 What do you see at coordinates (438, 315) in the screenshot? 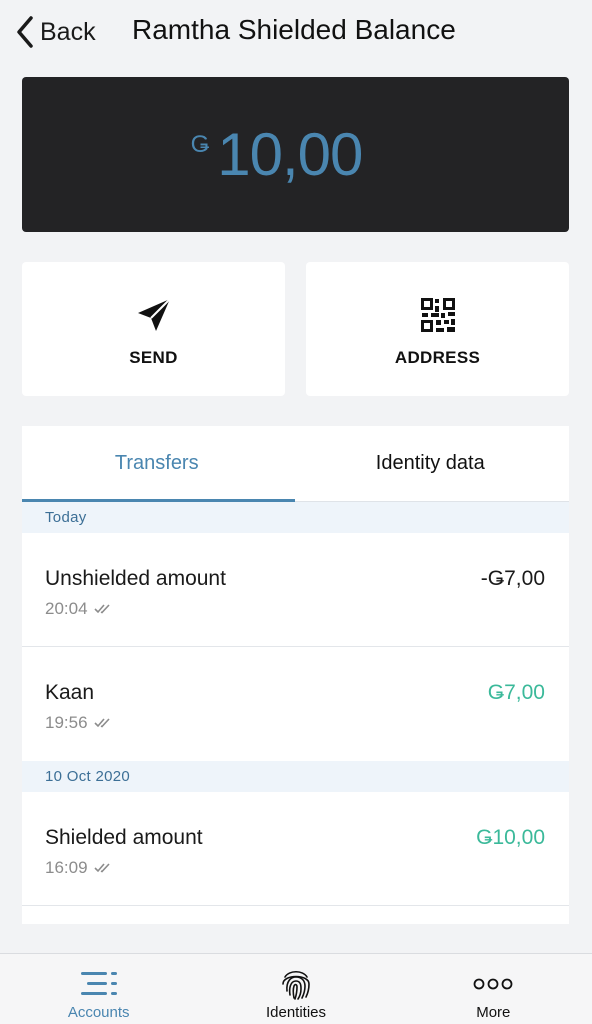
I see `qr-code-icon` at bounding box center [438, 315].